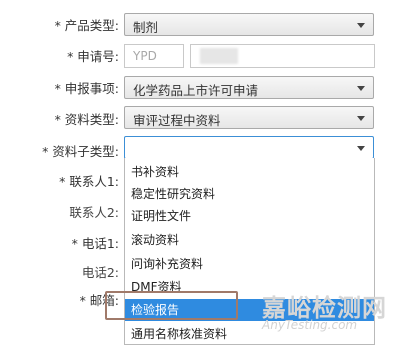 Image resolution: width=414 pixels, height=345 pixels. Describe the element at coordinates (310, 325) in the screenshot. I see `watermark-url: AnyTesting.com` at that location.